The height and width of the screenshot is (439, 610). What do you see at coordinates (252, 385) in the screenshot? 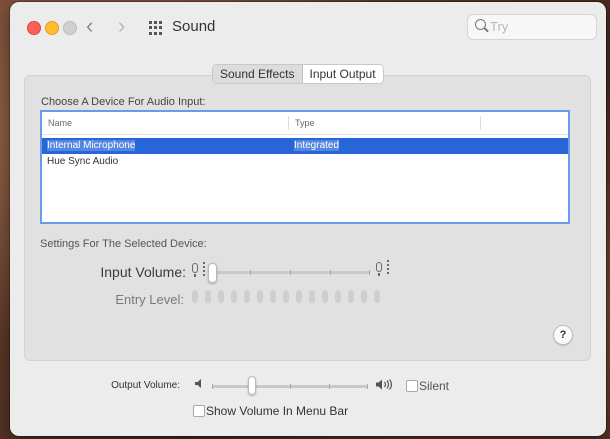
I see `output-volume-knob` at bounding box center [252, 385].